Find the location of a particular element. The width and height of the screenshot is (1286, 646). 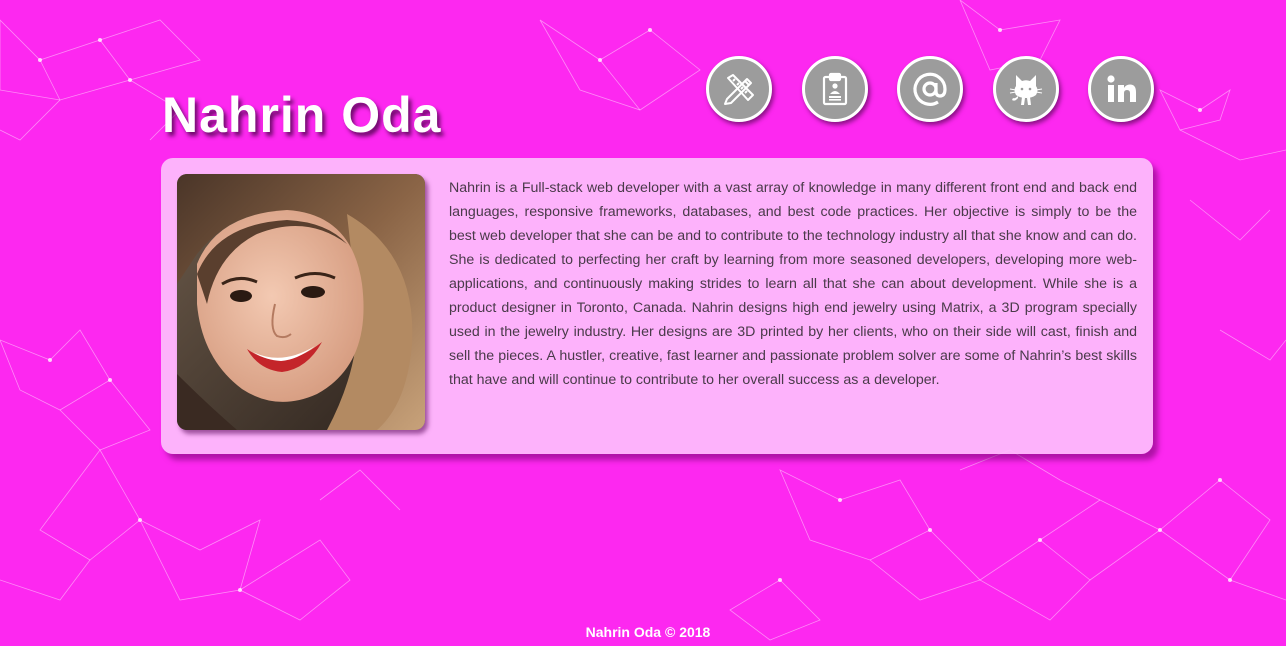

portrait-illustration is located at coordinates (301, 302).